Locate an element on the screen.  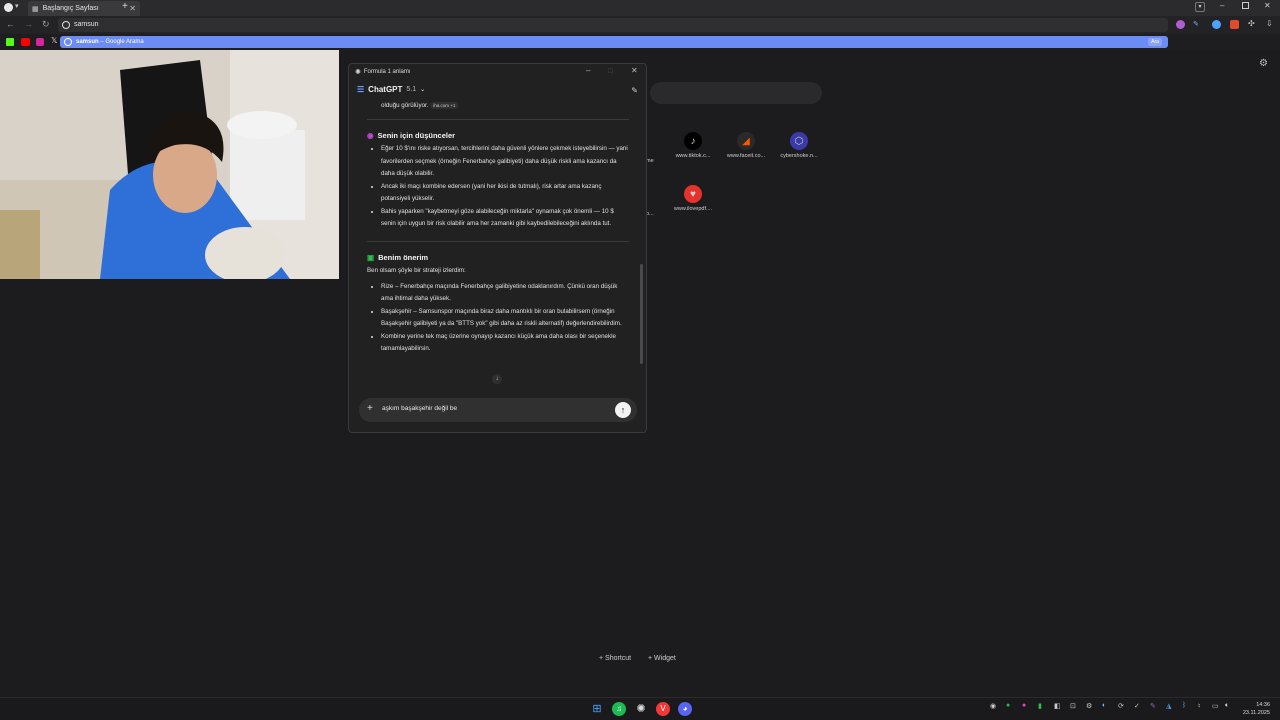
tray-icon: ◉ is located at coordinates (993, 706).